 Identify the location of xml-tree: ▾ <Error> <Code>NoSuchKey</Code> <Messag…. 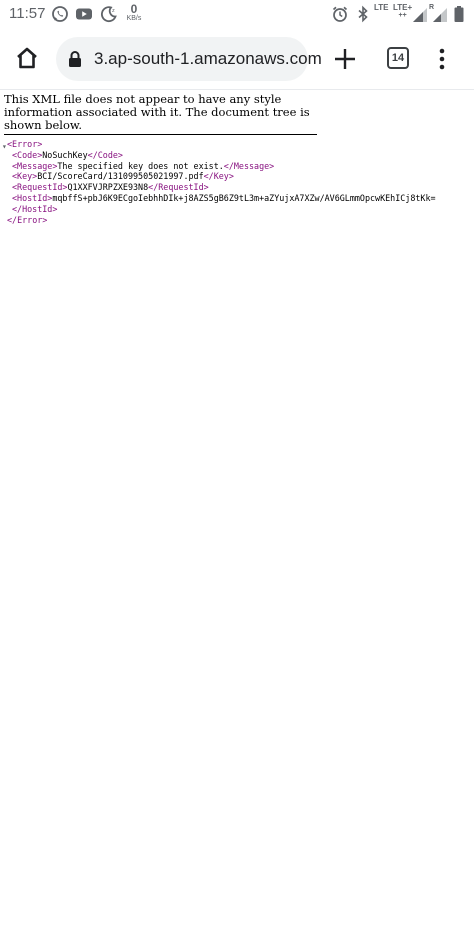
(237, 182).